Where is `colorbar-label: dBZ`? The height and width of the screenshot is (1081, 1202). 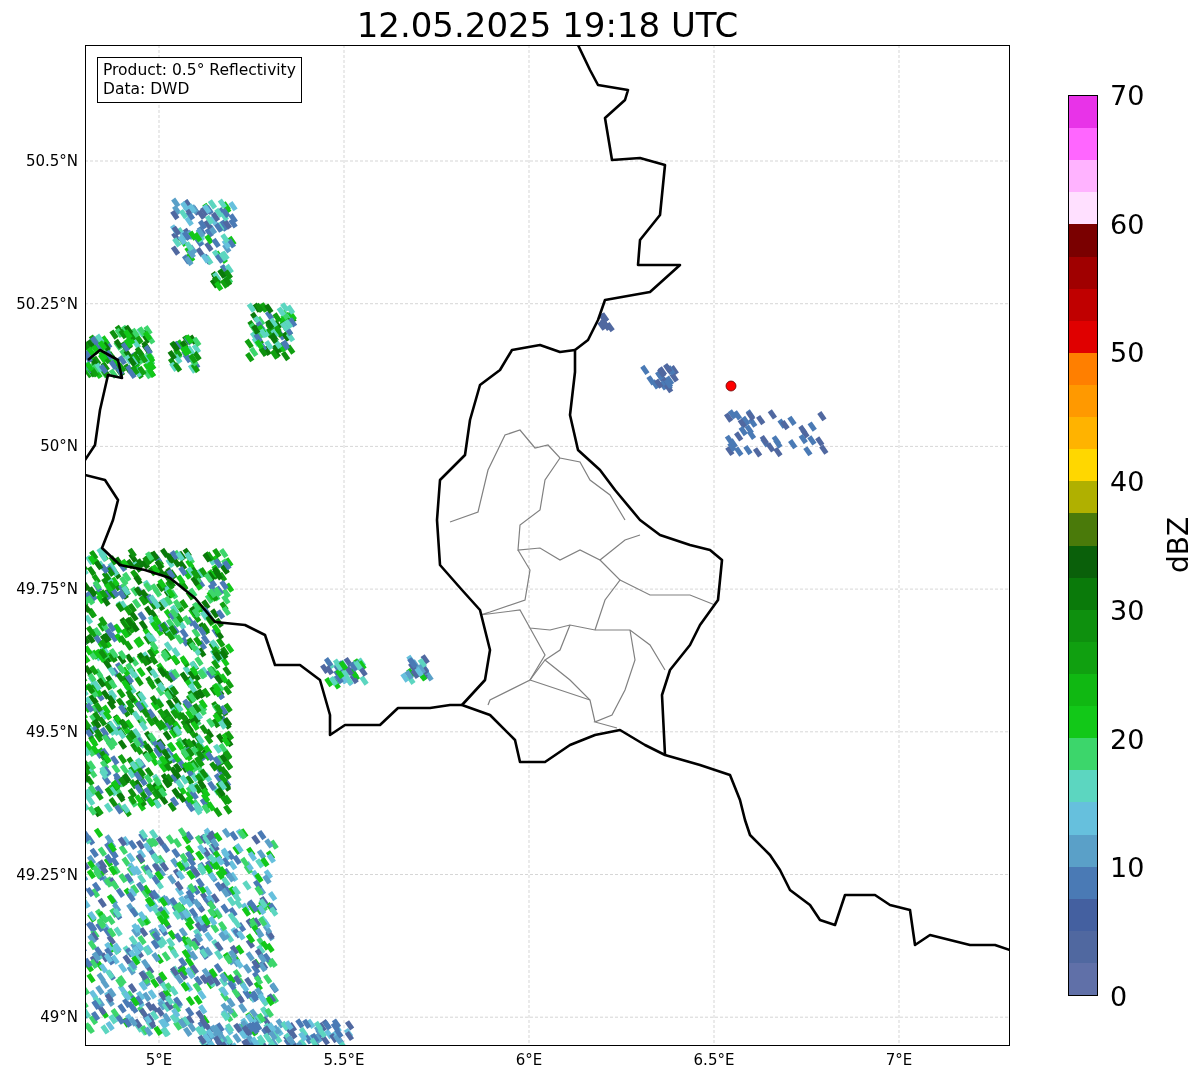
colorbar-label: dBZ is located at coordinates (1178, 545).